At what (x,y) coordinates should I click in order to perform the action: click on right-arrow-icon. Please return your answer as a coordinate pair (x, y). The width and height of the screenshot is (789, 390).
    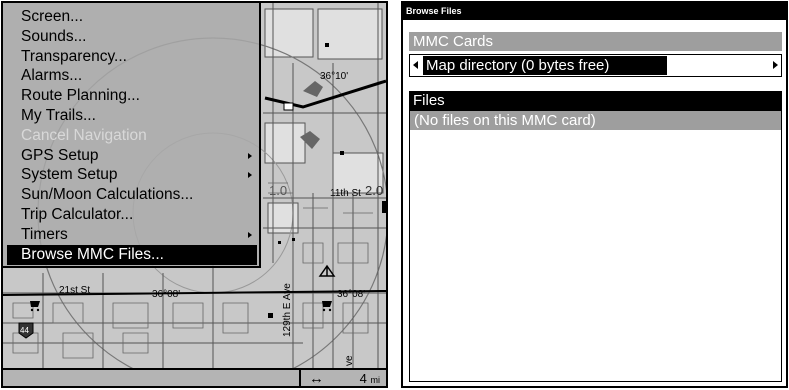
    Looking at the image, I should click on (775, 65).